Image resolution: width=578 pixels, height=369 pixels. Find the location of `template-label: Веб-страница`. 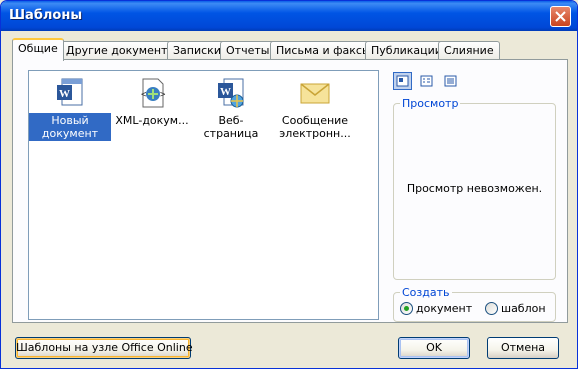

template-label: Веб-страница is located at coordinates (231, 127).